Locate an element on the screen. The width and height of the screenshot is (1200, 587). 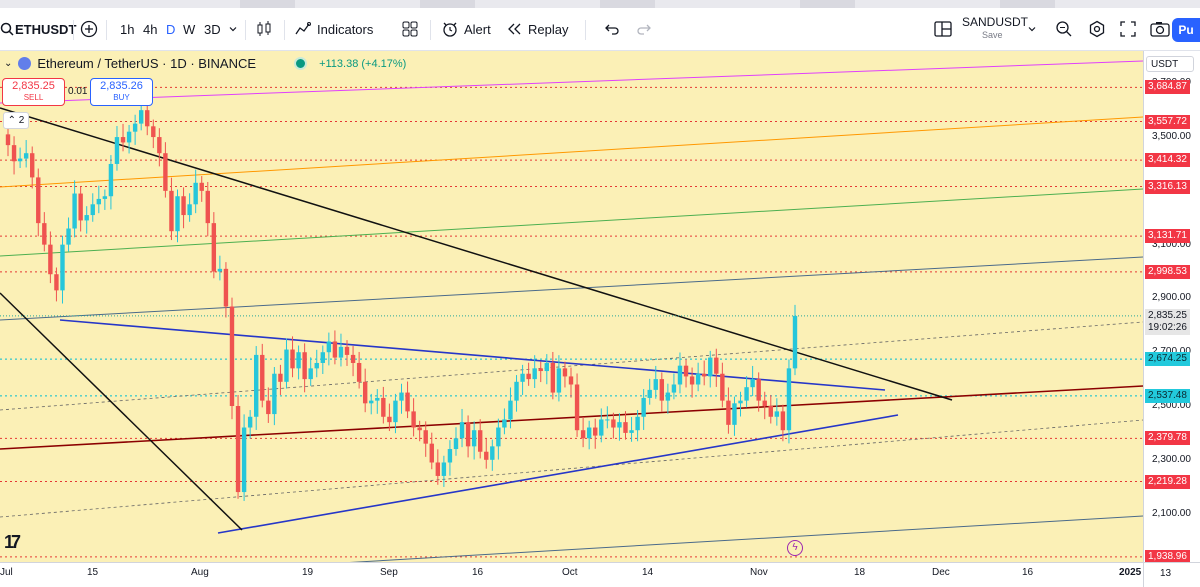
chevron-up-icon: ⌃ is located at coordinates (12, 120).